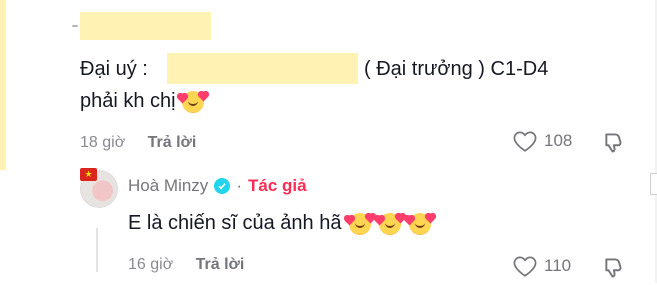 This screenshot has width=657, height=285. I want to click on author-badge: Tác giả, so click(277, 185).